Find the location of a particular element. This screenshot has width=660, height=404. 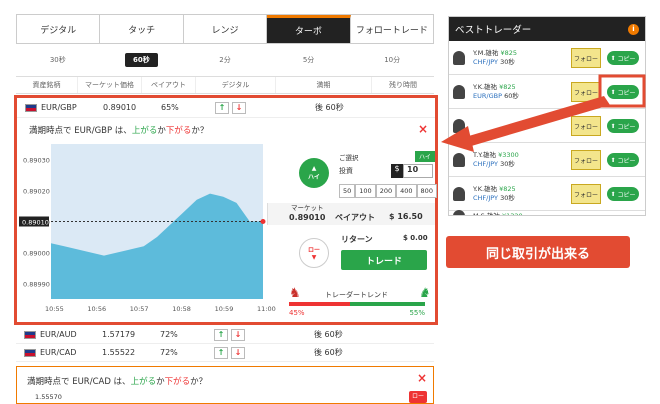

duration-60s: 60秒 is located at coordinates (142, 60).